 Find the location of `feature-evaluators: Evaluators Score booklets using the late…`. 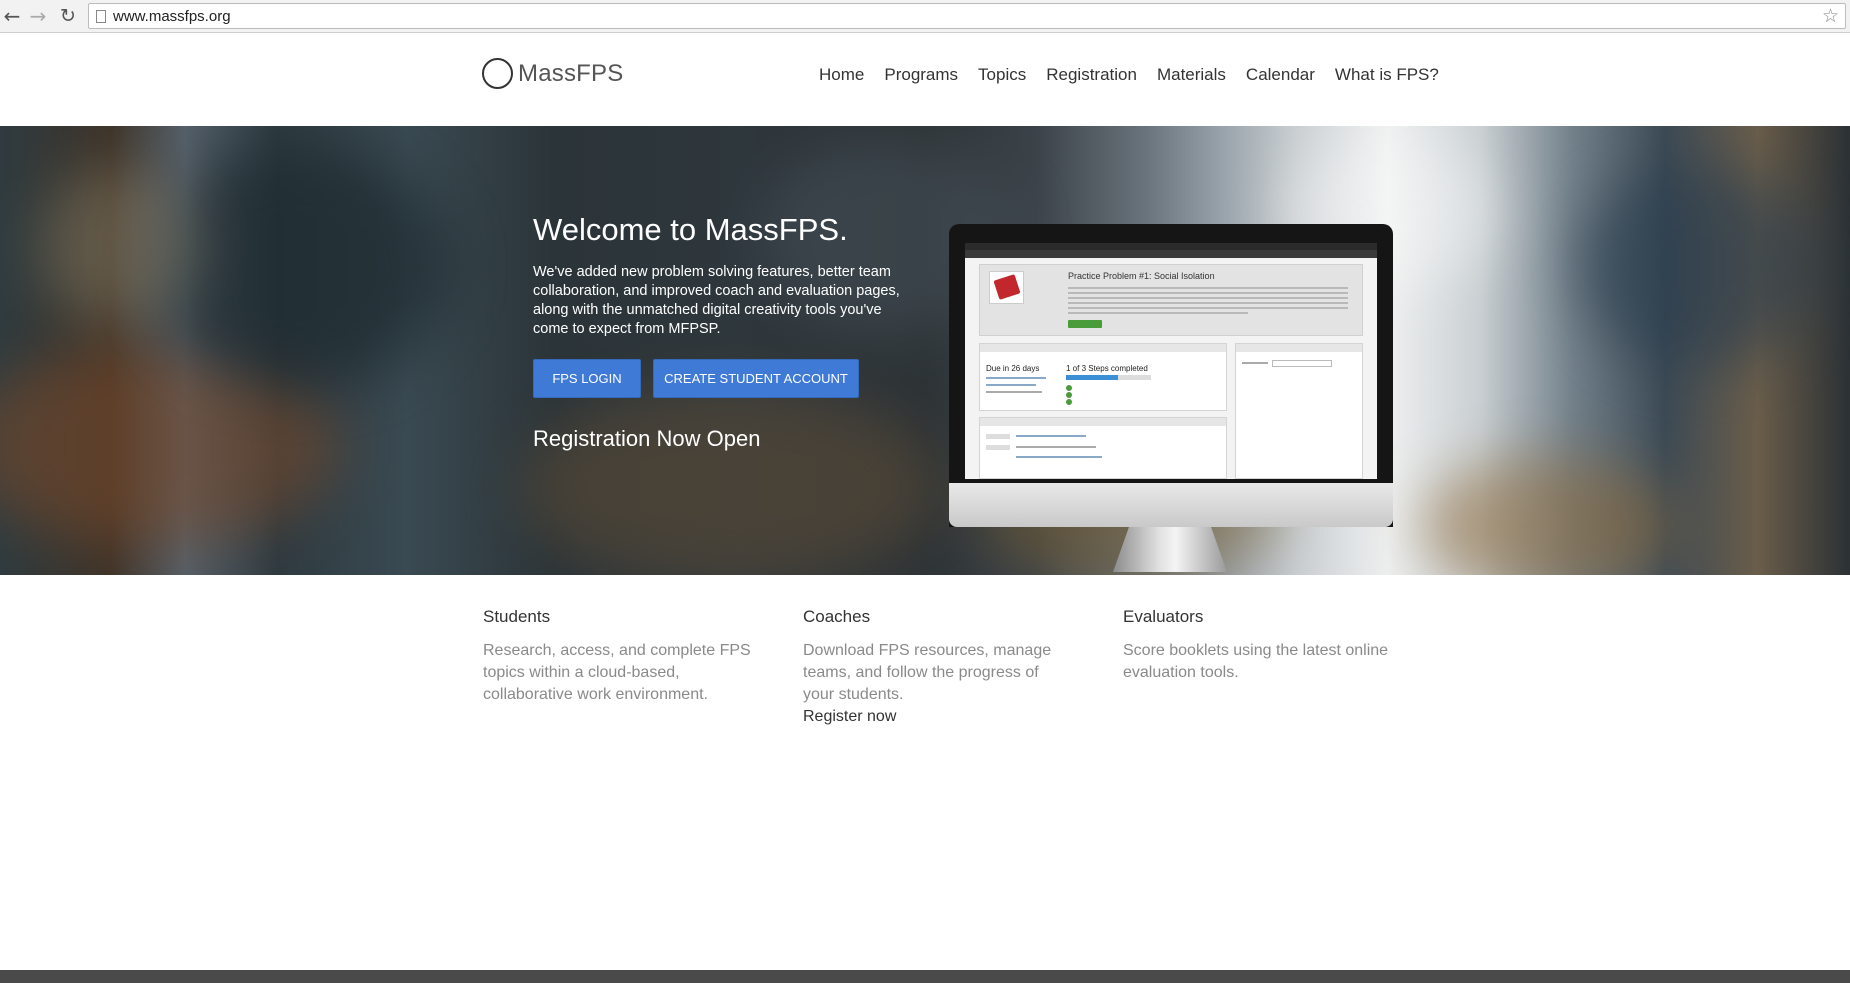

feature-evaluators: Evaluators Score booklets using the late… is located at coordinates (1258, 645).